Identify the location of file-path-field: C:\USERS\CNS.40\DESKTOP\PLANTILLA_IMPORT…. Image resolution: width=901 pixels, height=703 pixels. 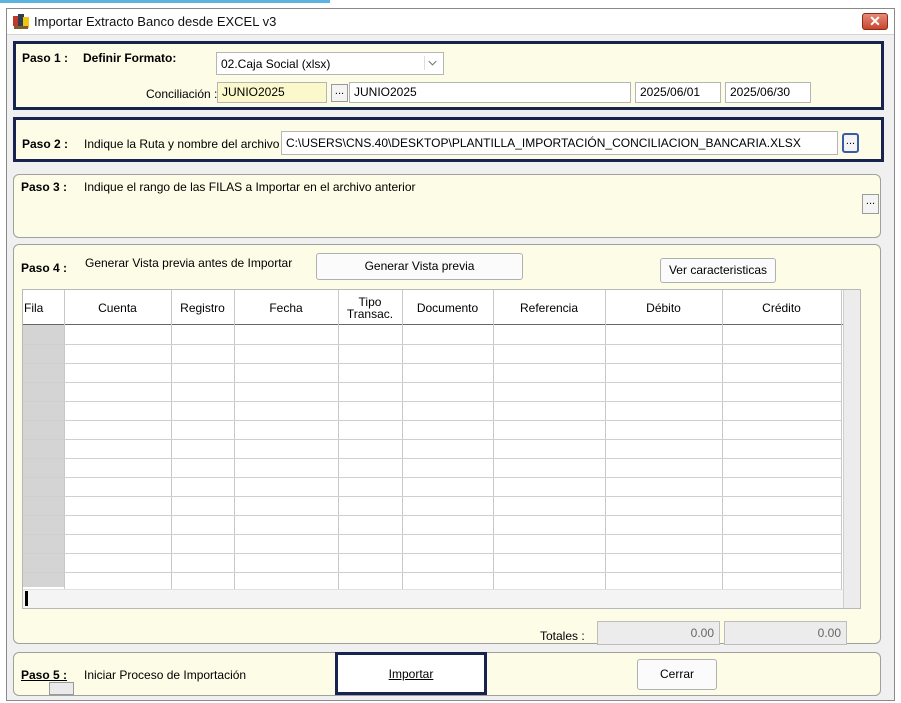
(559, 143).